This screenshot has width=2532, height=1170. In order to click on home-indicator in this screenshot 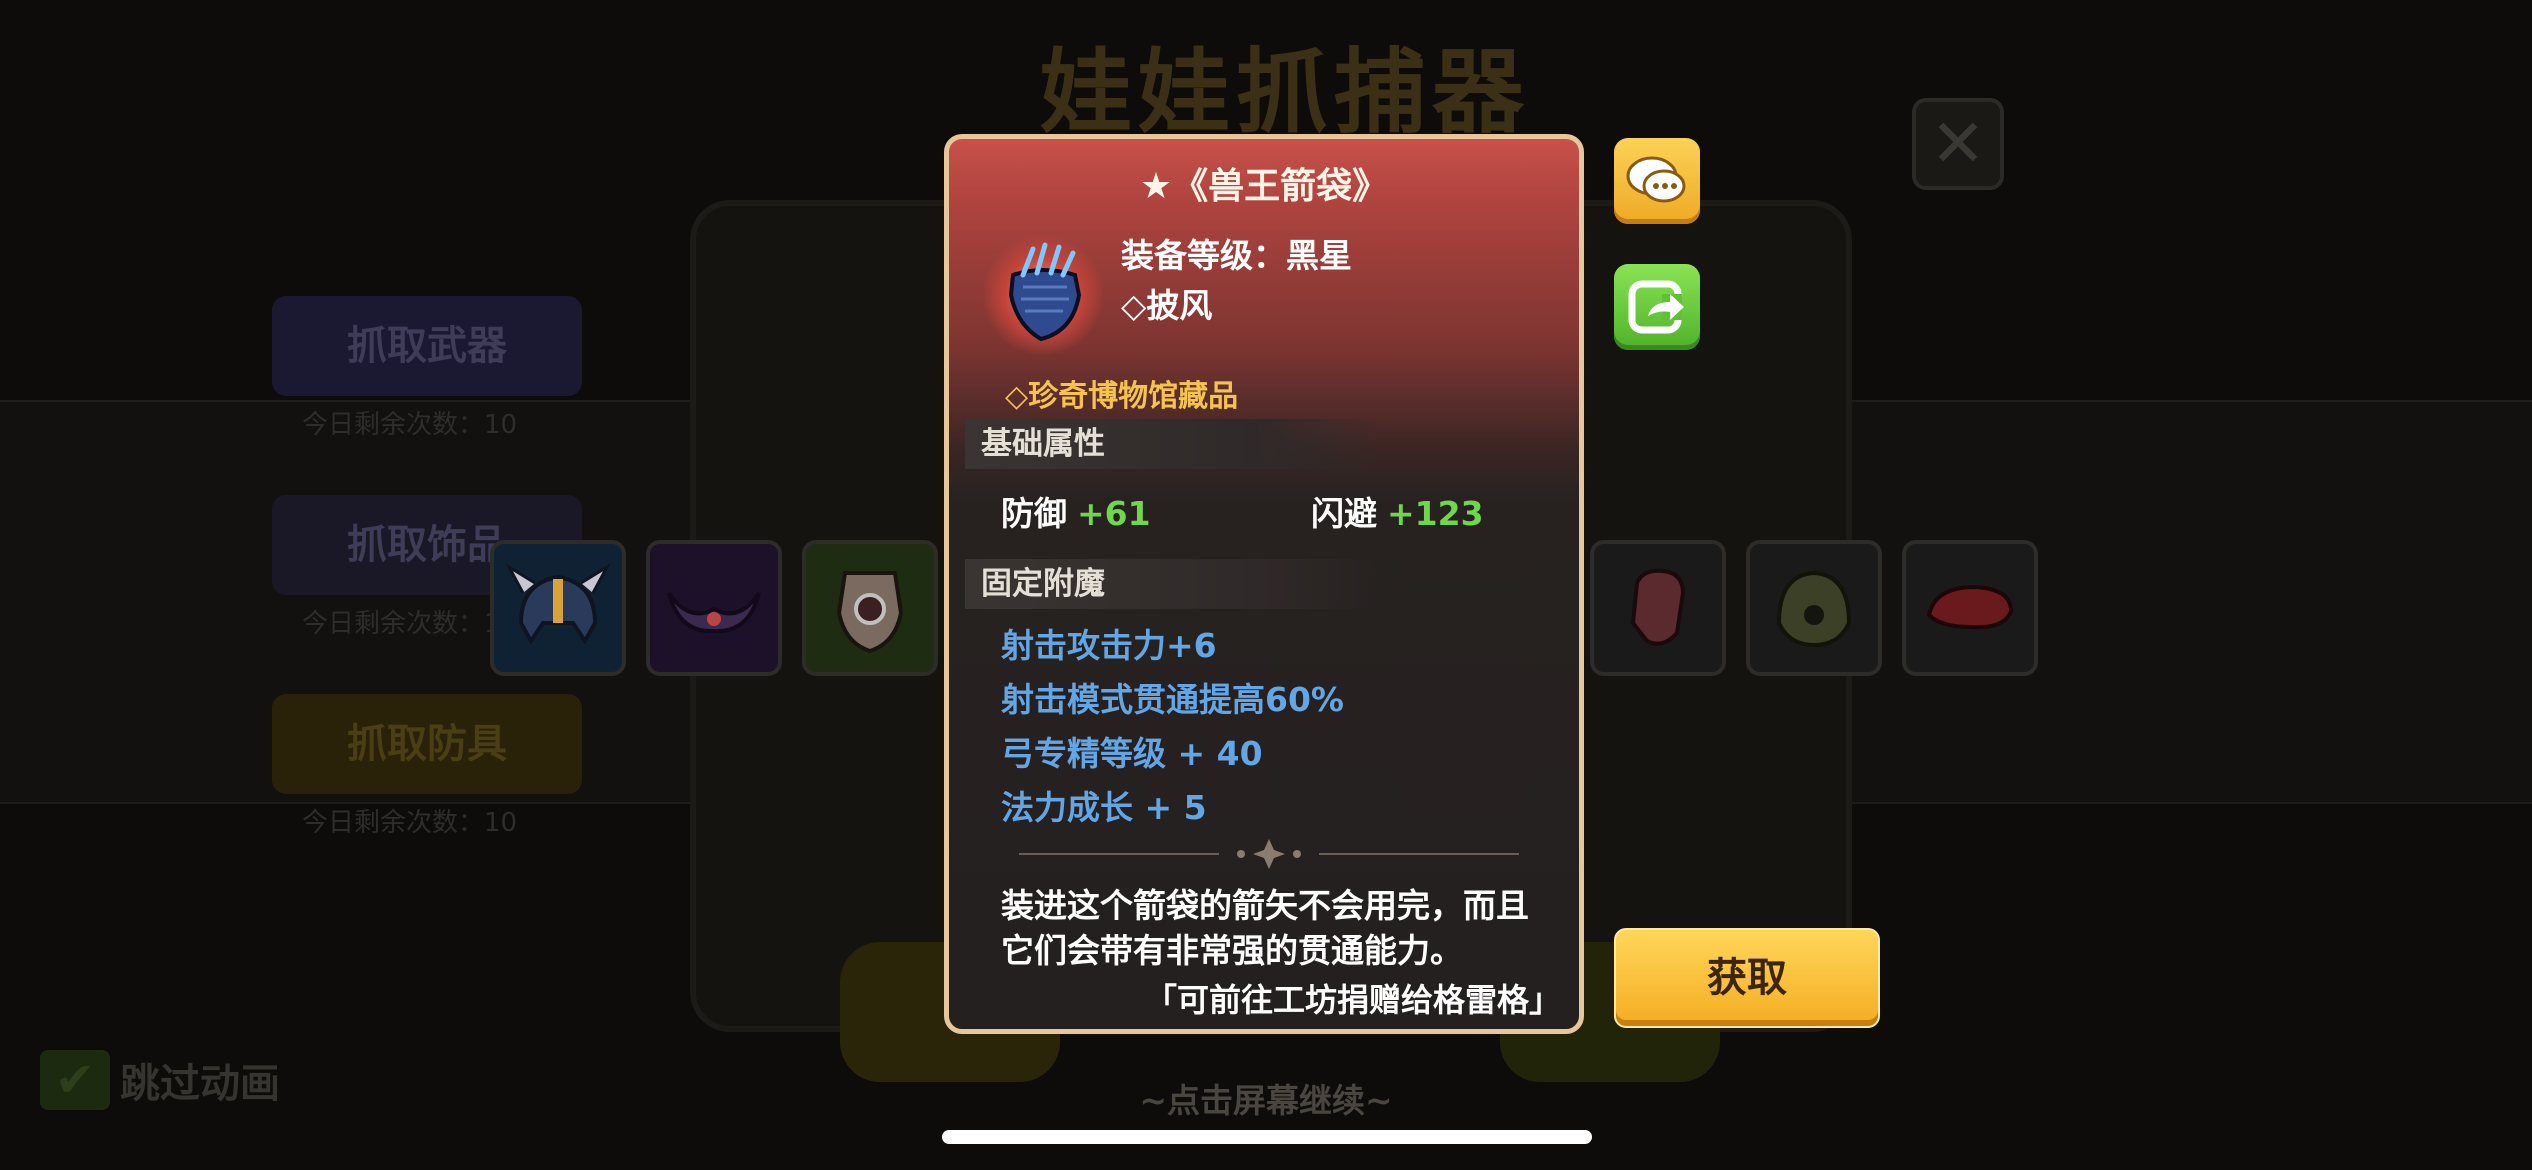, I will do `click(1267, 1137)`.